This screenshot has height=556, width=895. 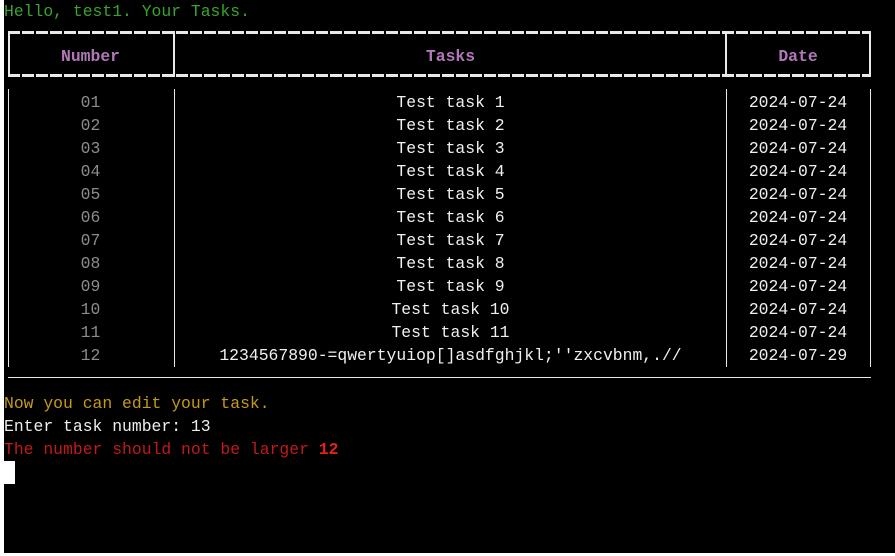 What do you see at coordinates (870, 228) in the screenshot?
I see `body-right-border` at bounding box center [870, 228].